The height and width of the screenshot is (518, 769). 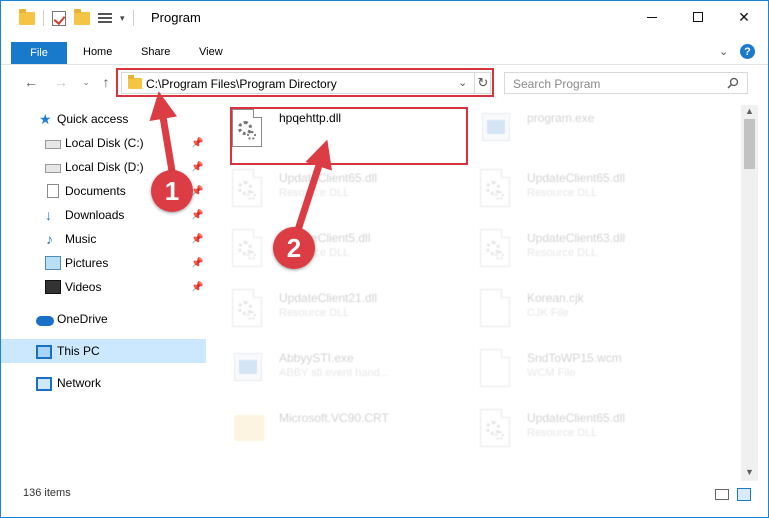 What do you see at coordinates (652, 17) in the screenshot?
I see `minimize-button` at bounding box center [652, 17].